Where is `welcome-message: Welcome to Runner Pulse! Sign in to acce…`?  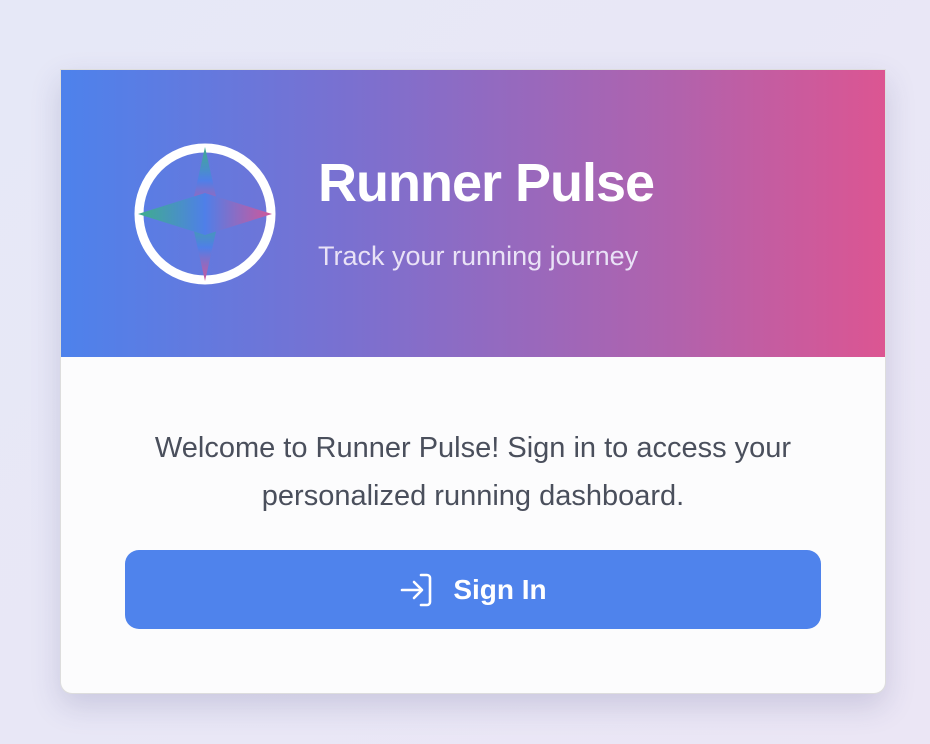
welcome-message: Welcome to Runner Pulse! Sign in to acce… is located at coordinates (473, 472).